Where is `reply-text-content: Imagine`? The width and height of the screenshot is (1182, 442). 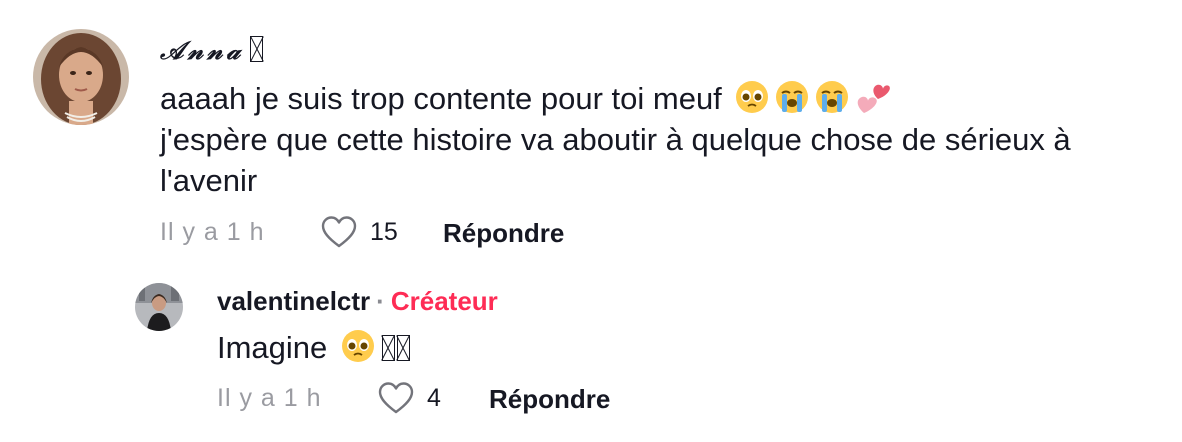
reply-text-content: Imagine is located at coordinates (272, 347).